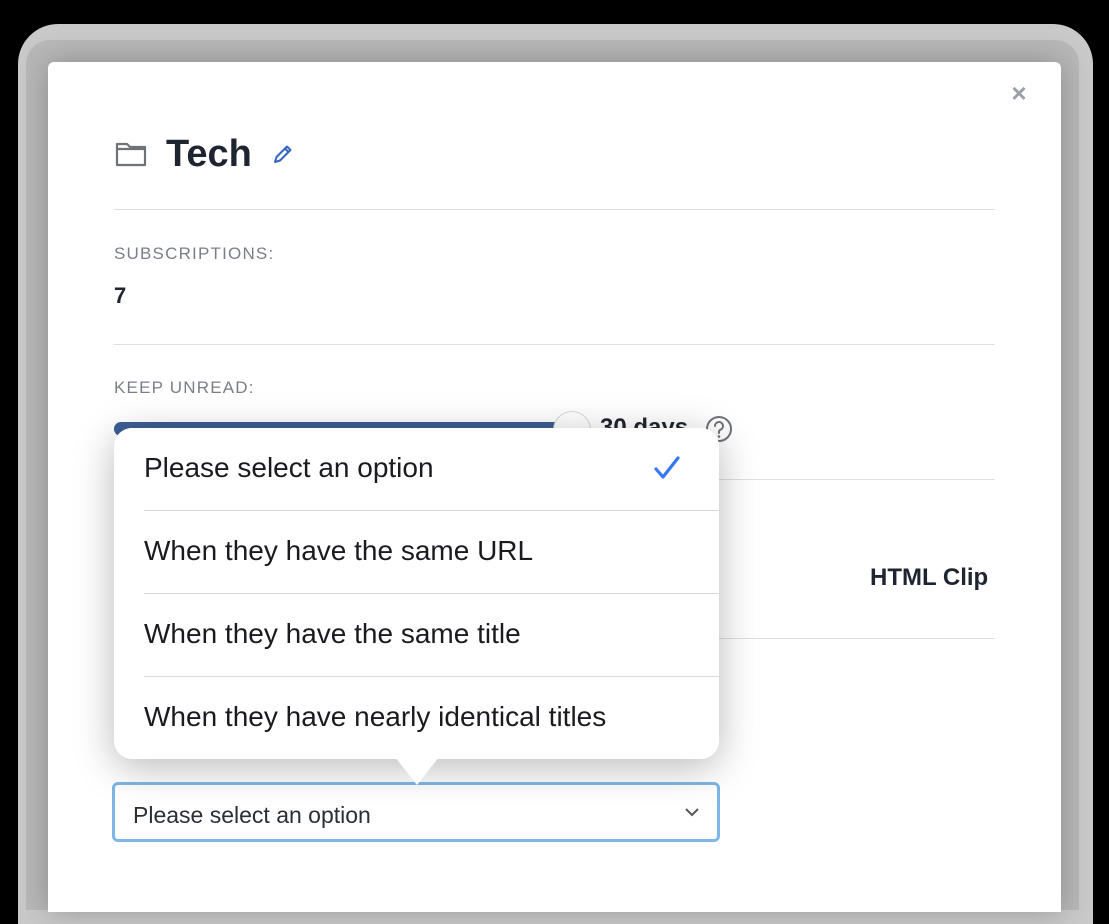 This screenshot has width=1109, height=924. I want to click on html-clip-label: HTML Clip, so click(929, 577).